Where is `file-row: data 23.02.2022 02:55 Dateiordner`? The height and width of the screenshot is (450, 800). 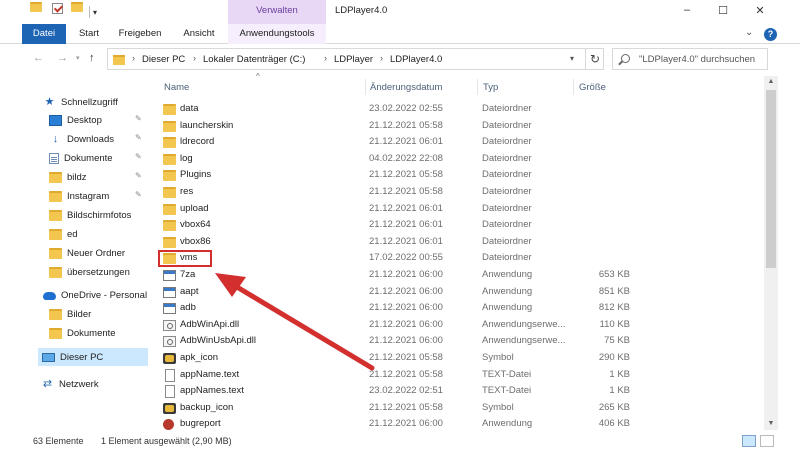
file-row: data 23.02.2022 02:55 Dateiordner is located at coordinates (460, 109).